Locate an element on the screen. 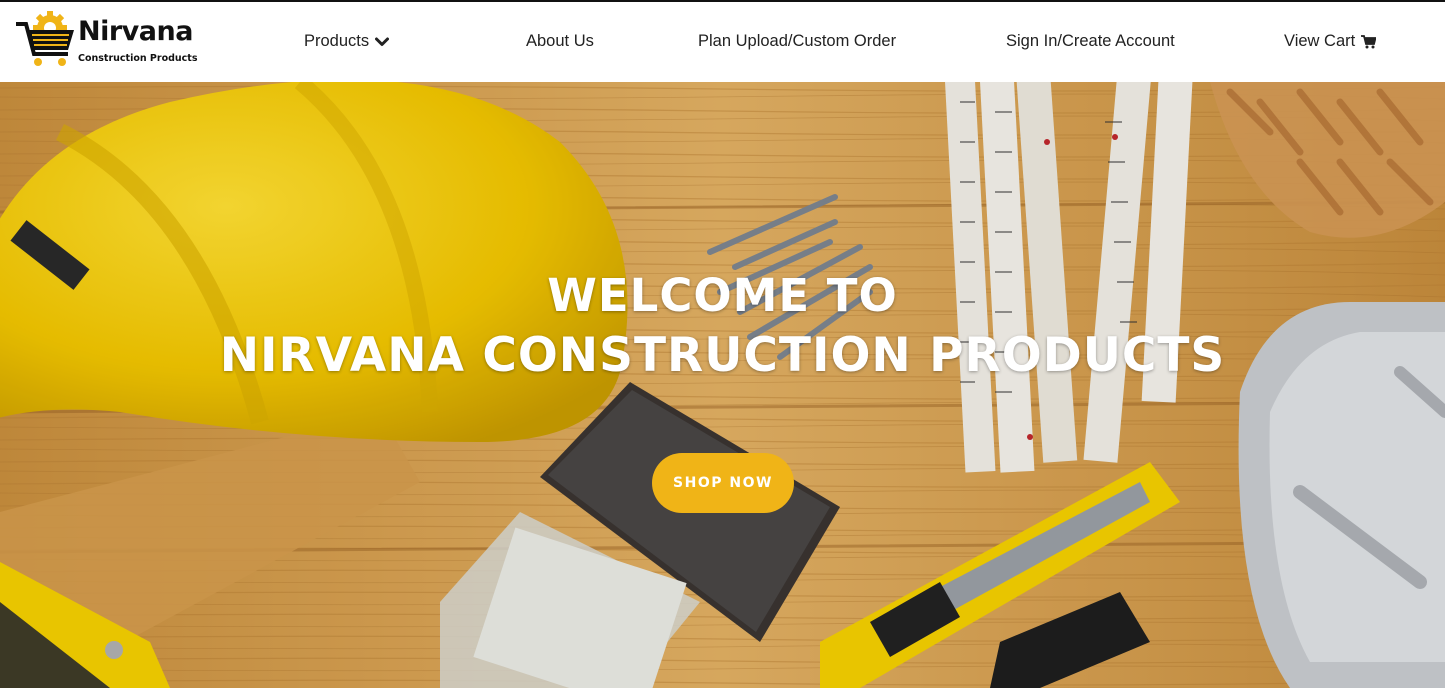  nav-cart-label: View Cart is located at coordinates (1320, 41).